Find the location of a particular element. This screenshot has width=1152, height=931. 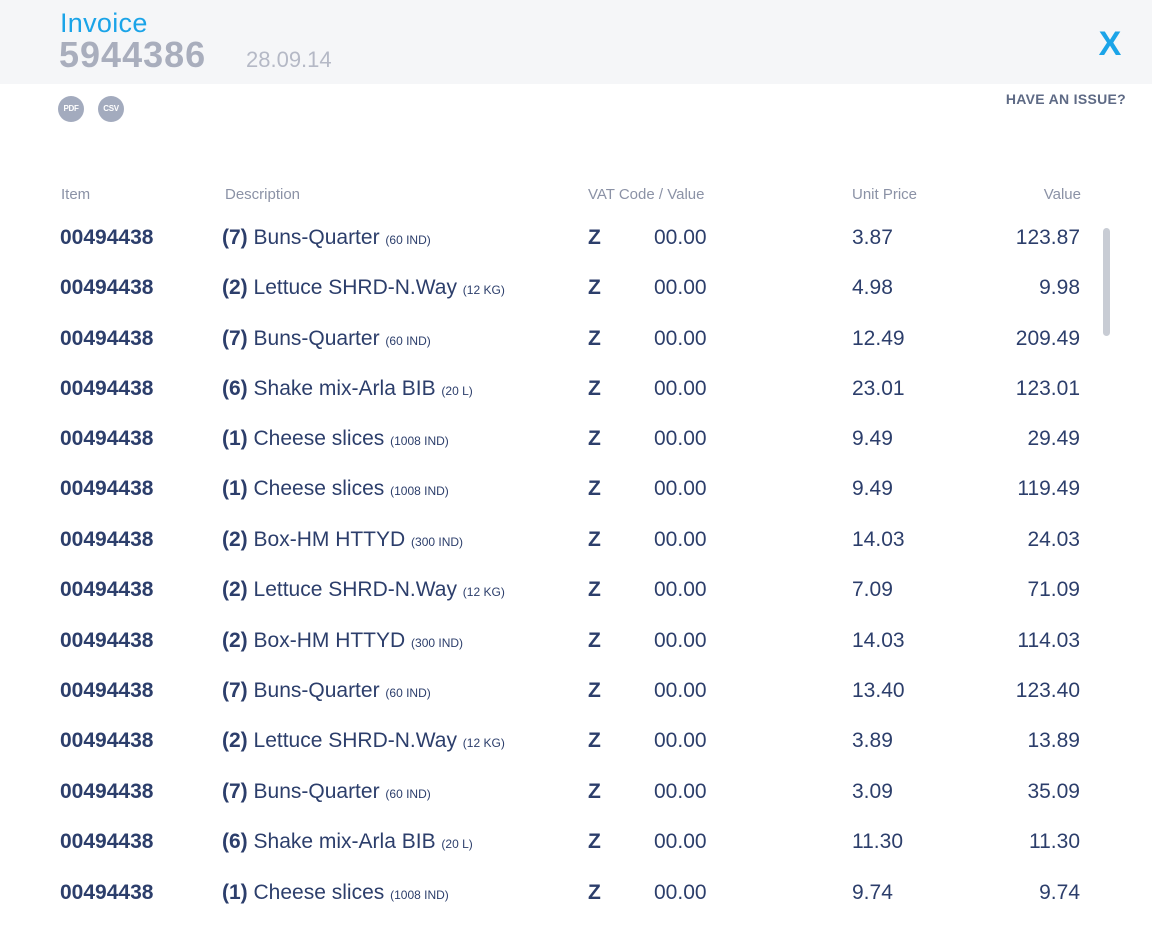

scrollbar-thumb is located at coordinates (1106, 282).